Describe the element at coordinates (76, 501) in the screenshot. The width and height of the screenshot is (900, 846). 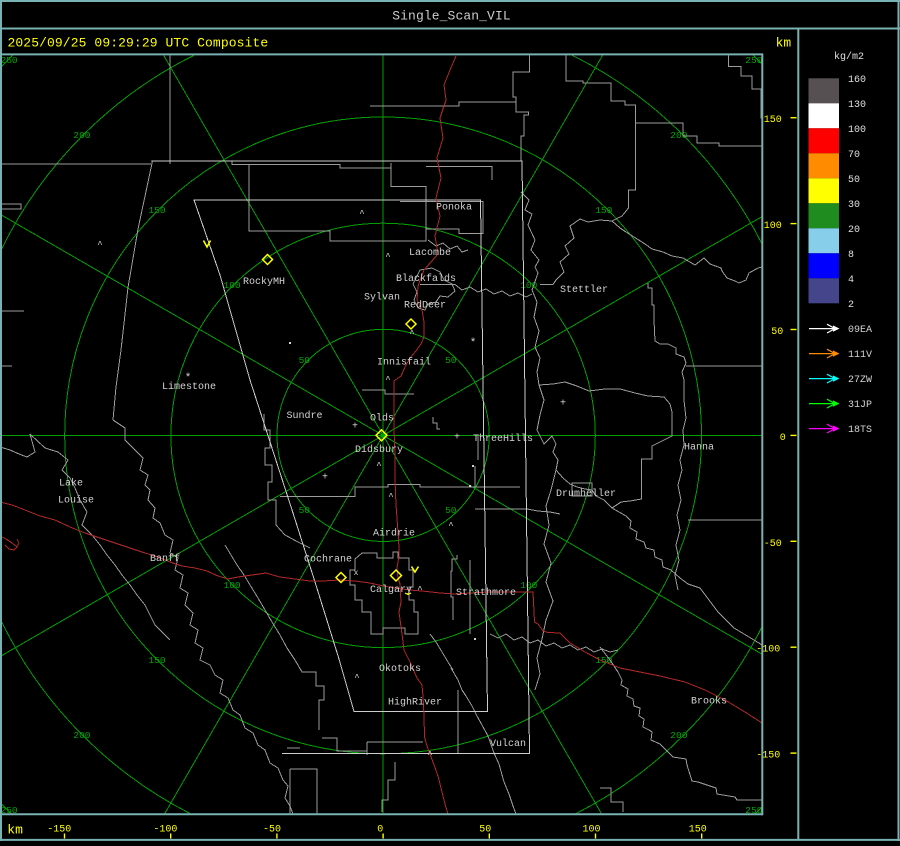
I see `svg-text: Louise` at that location.